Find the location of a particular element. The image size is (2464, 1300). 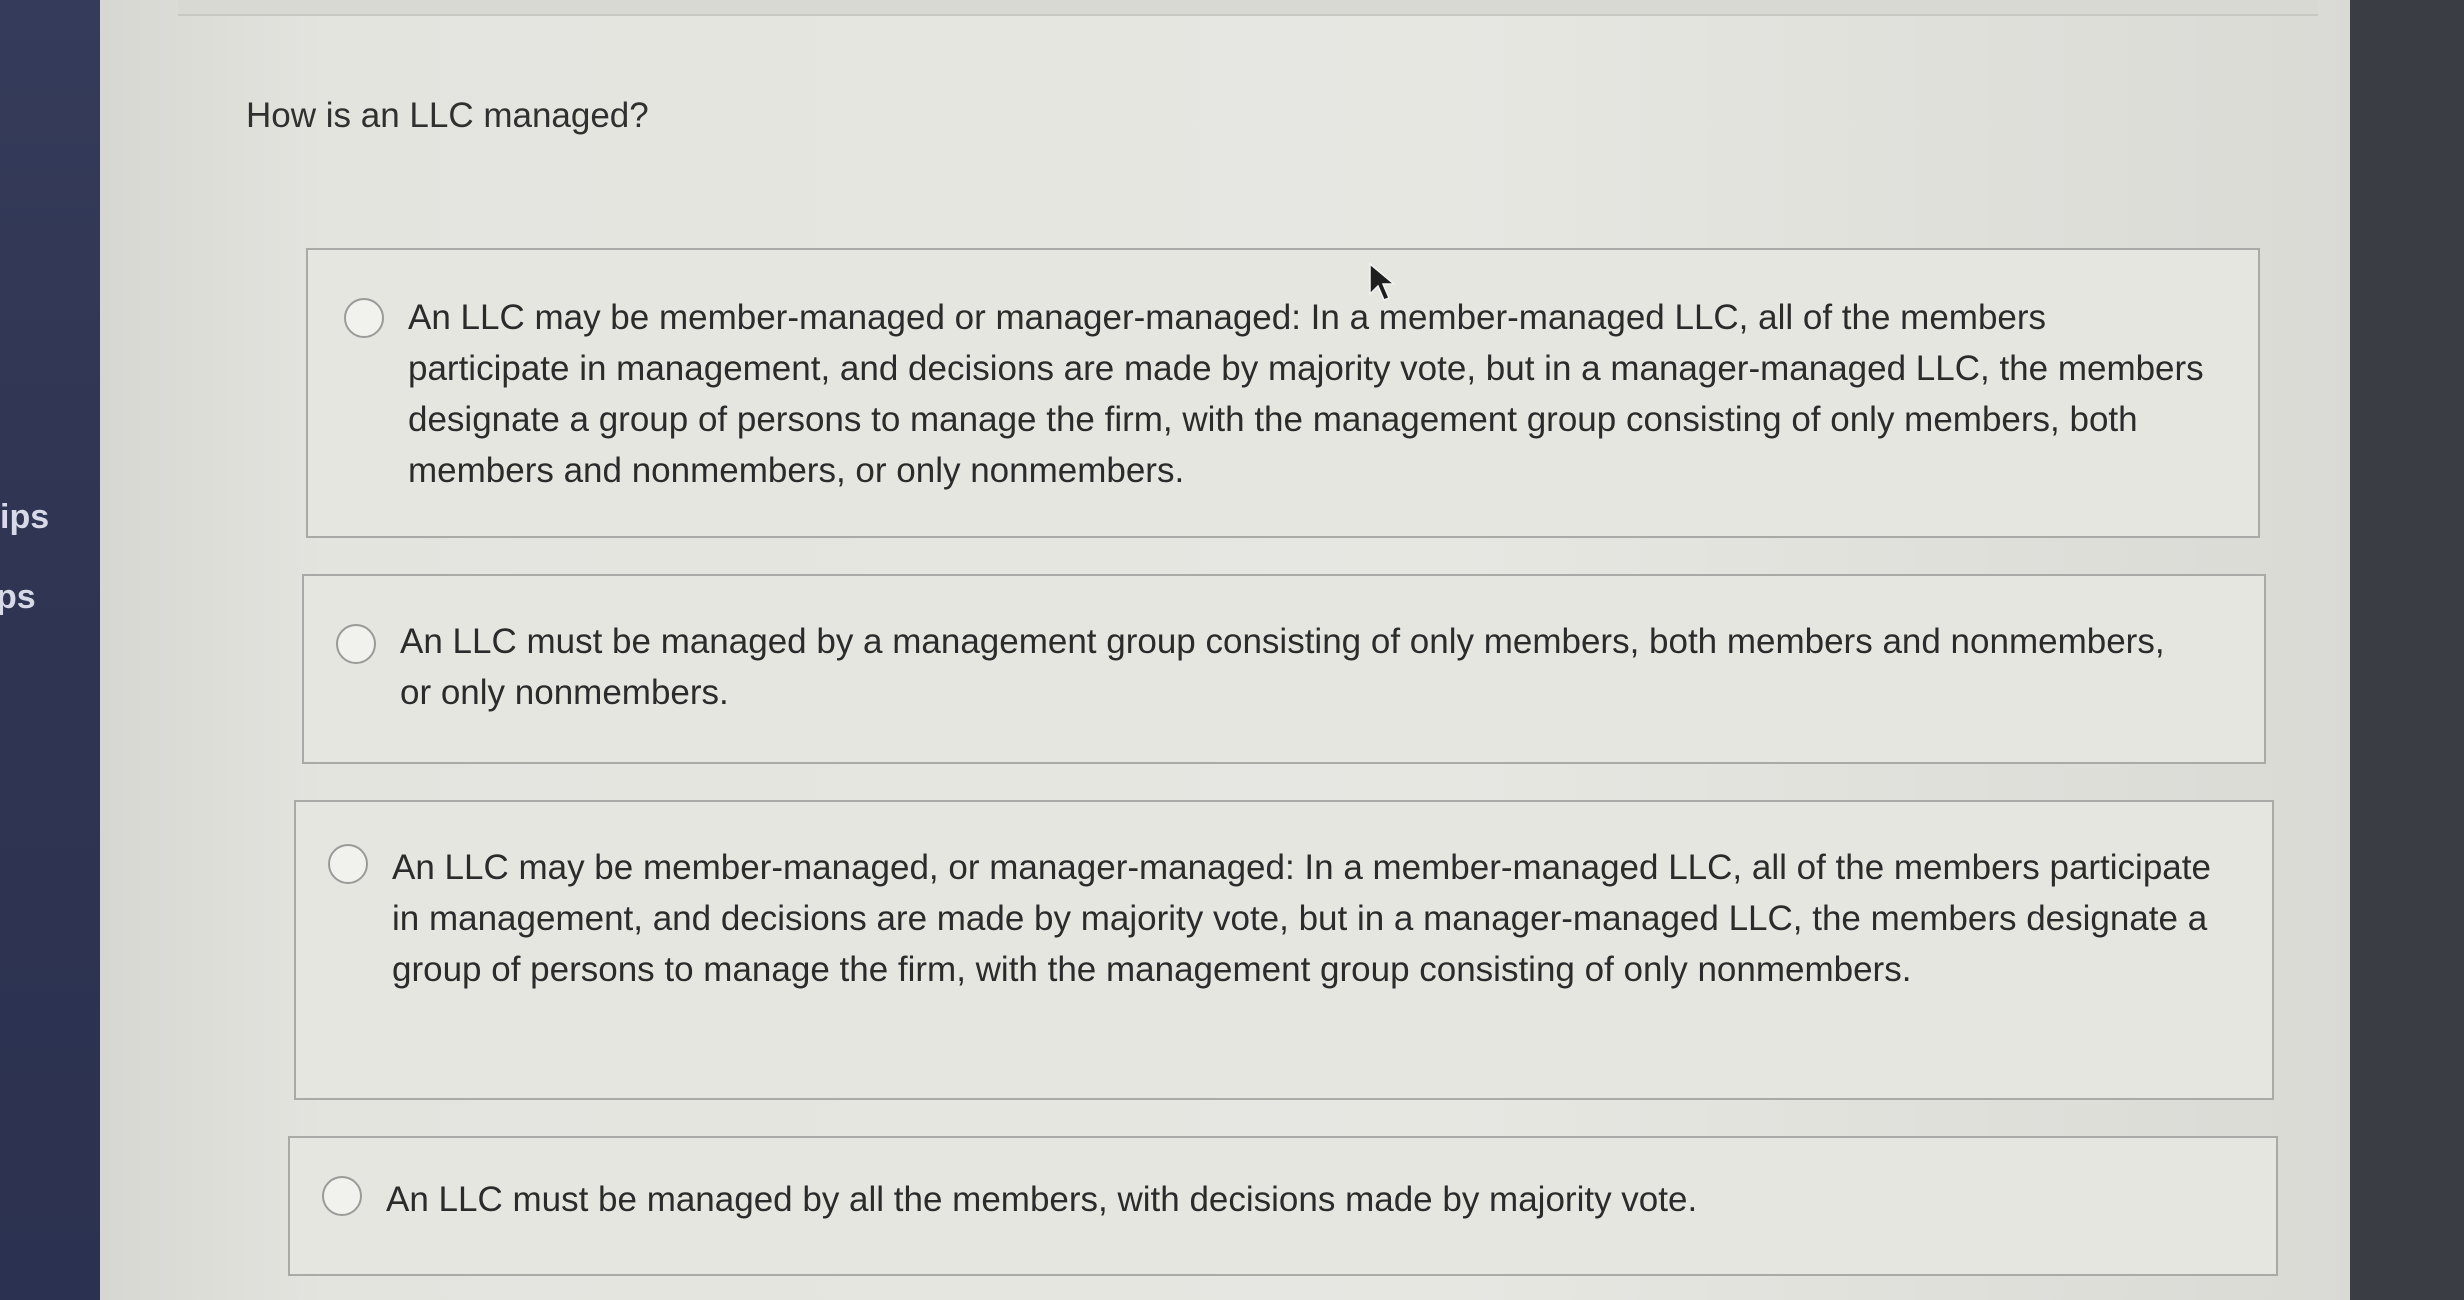

right-toolbar is located at coordinates (2407, 650).